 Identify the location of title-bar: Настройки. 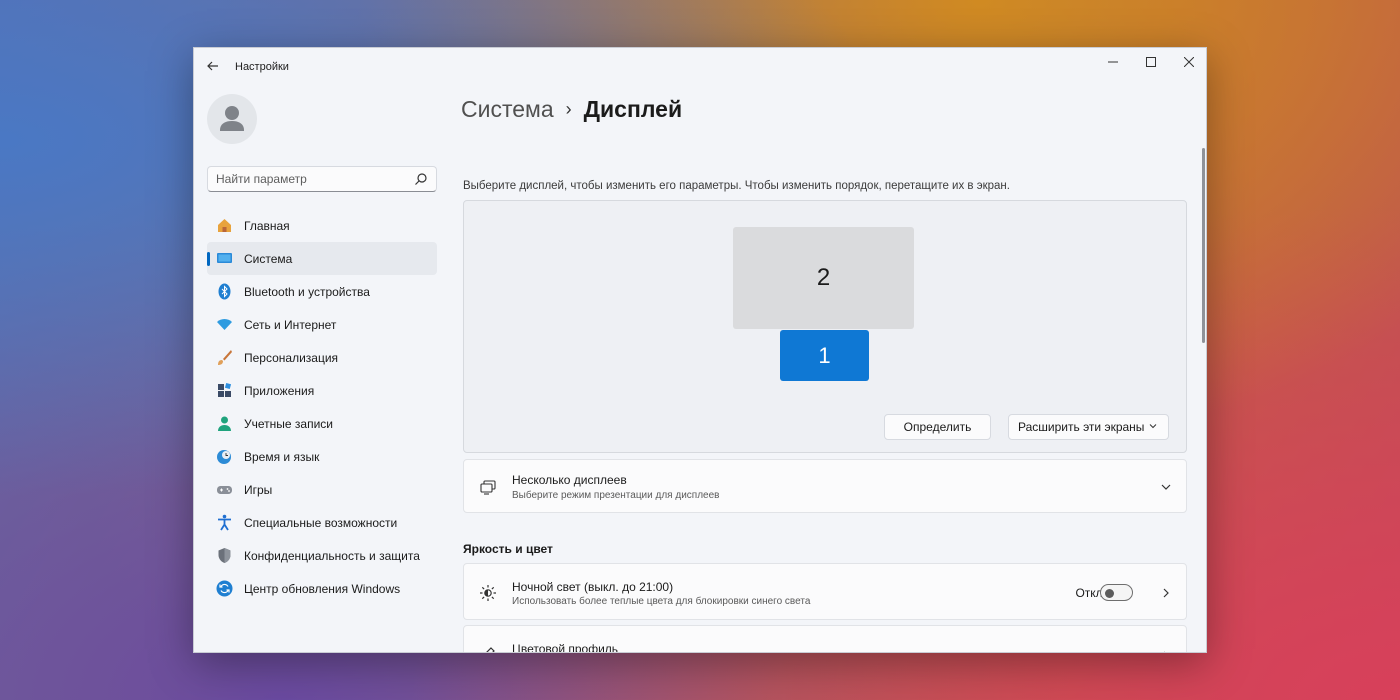
(700, 68).